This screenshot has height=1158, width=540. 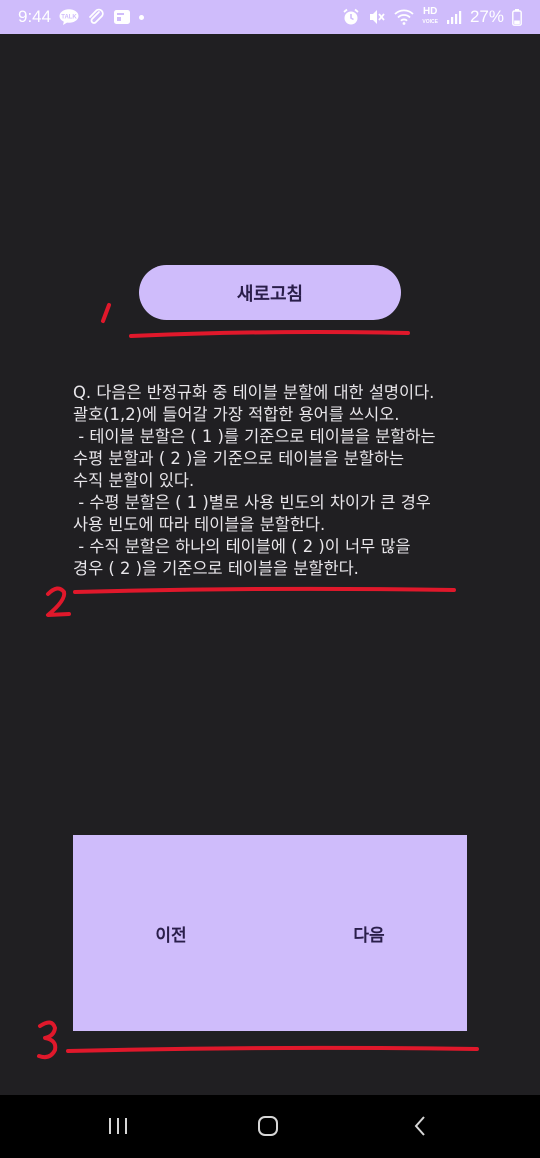 What do you see at coordinates (517, 17) in the screenshot?
I see `battery-icon` at bounding box center [517, 17].